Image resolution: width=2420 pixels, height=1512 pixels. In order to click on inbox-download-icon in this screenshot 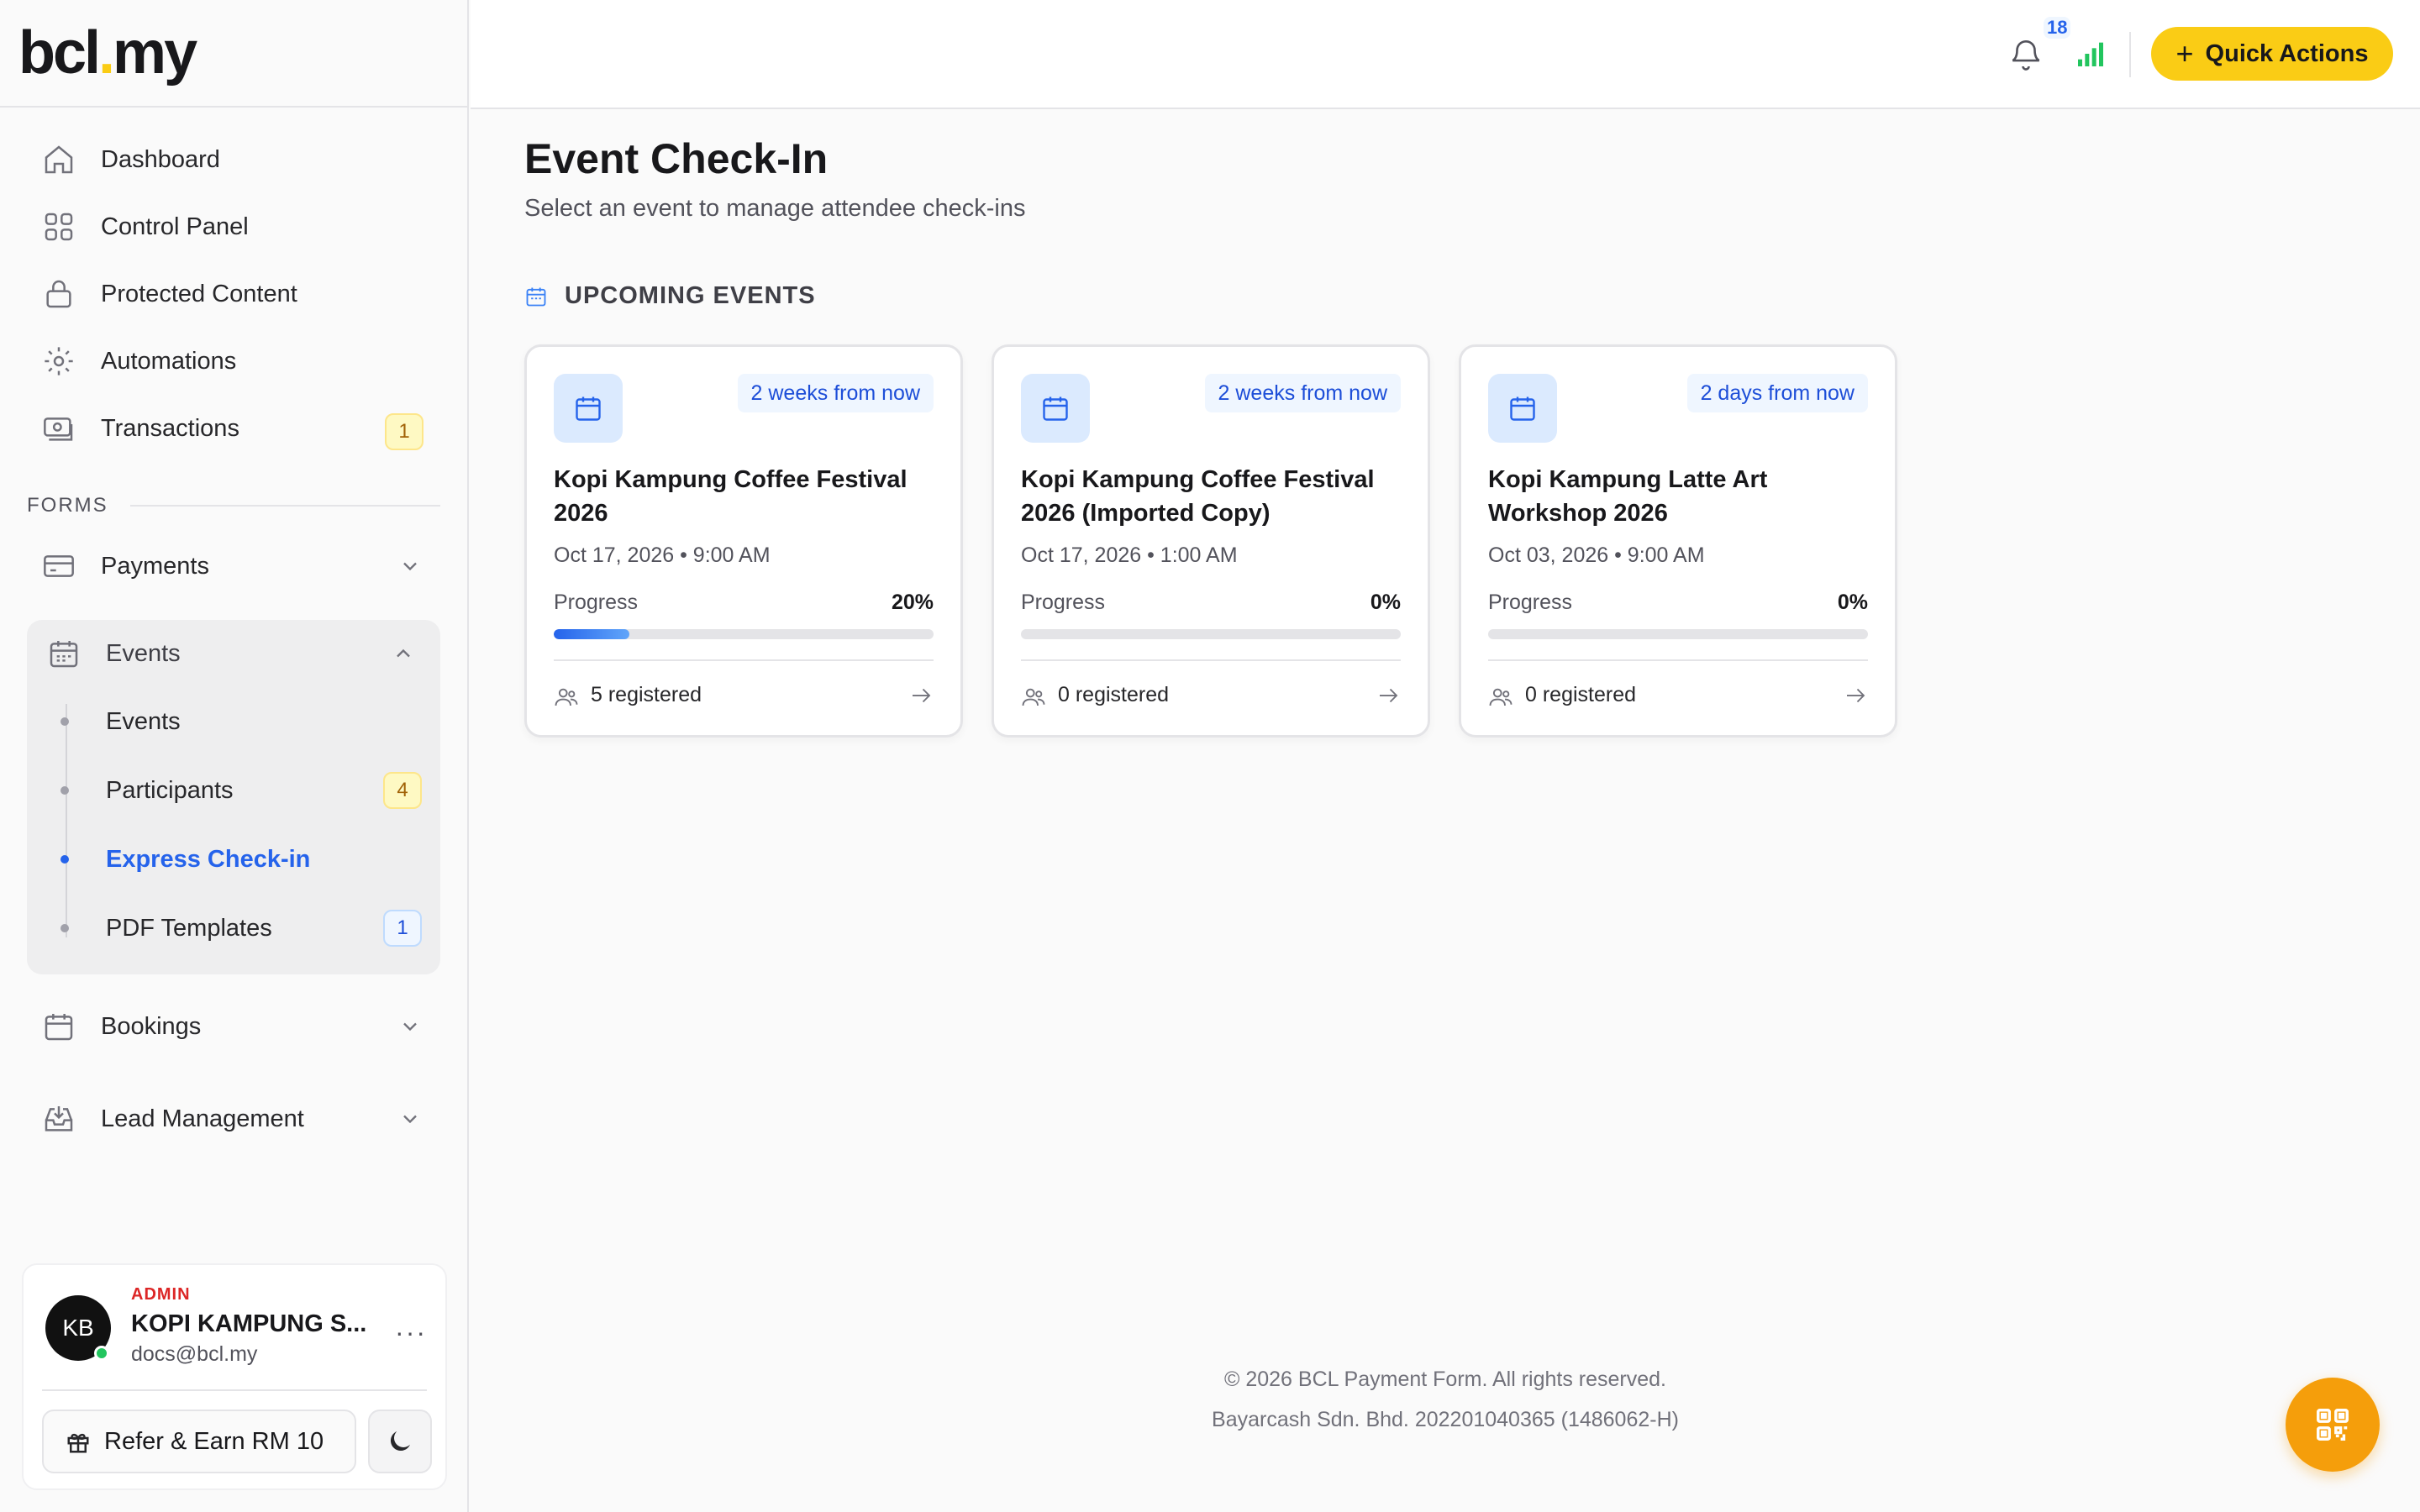, I will do `click(59, 1118)`.